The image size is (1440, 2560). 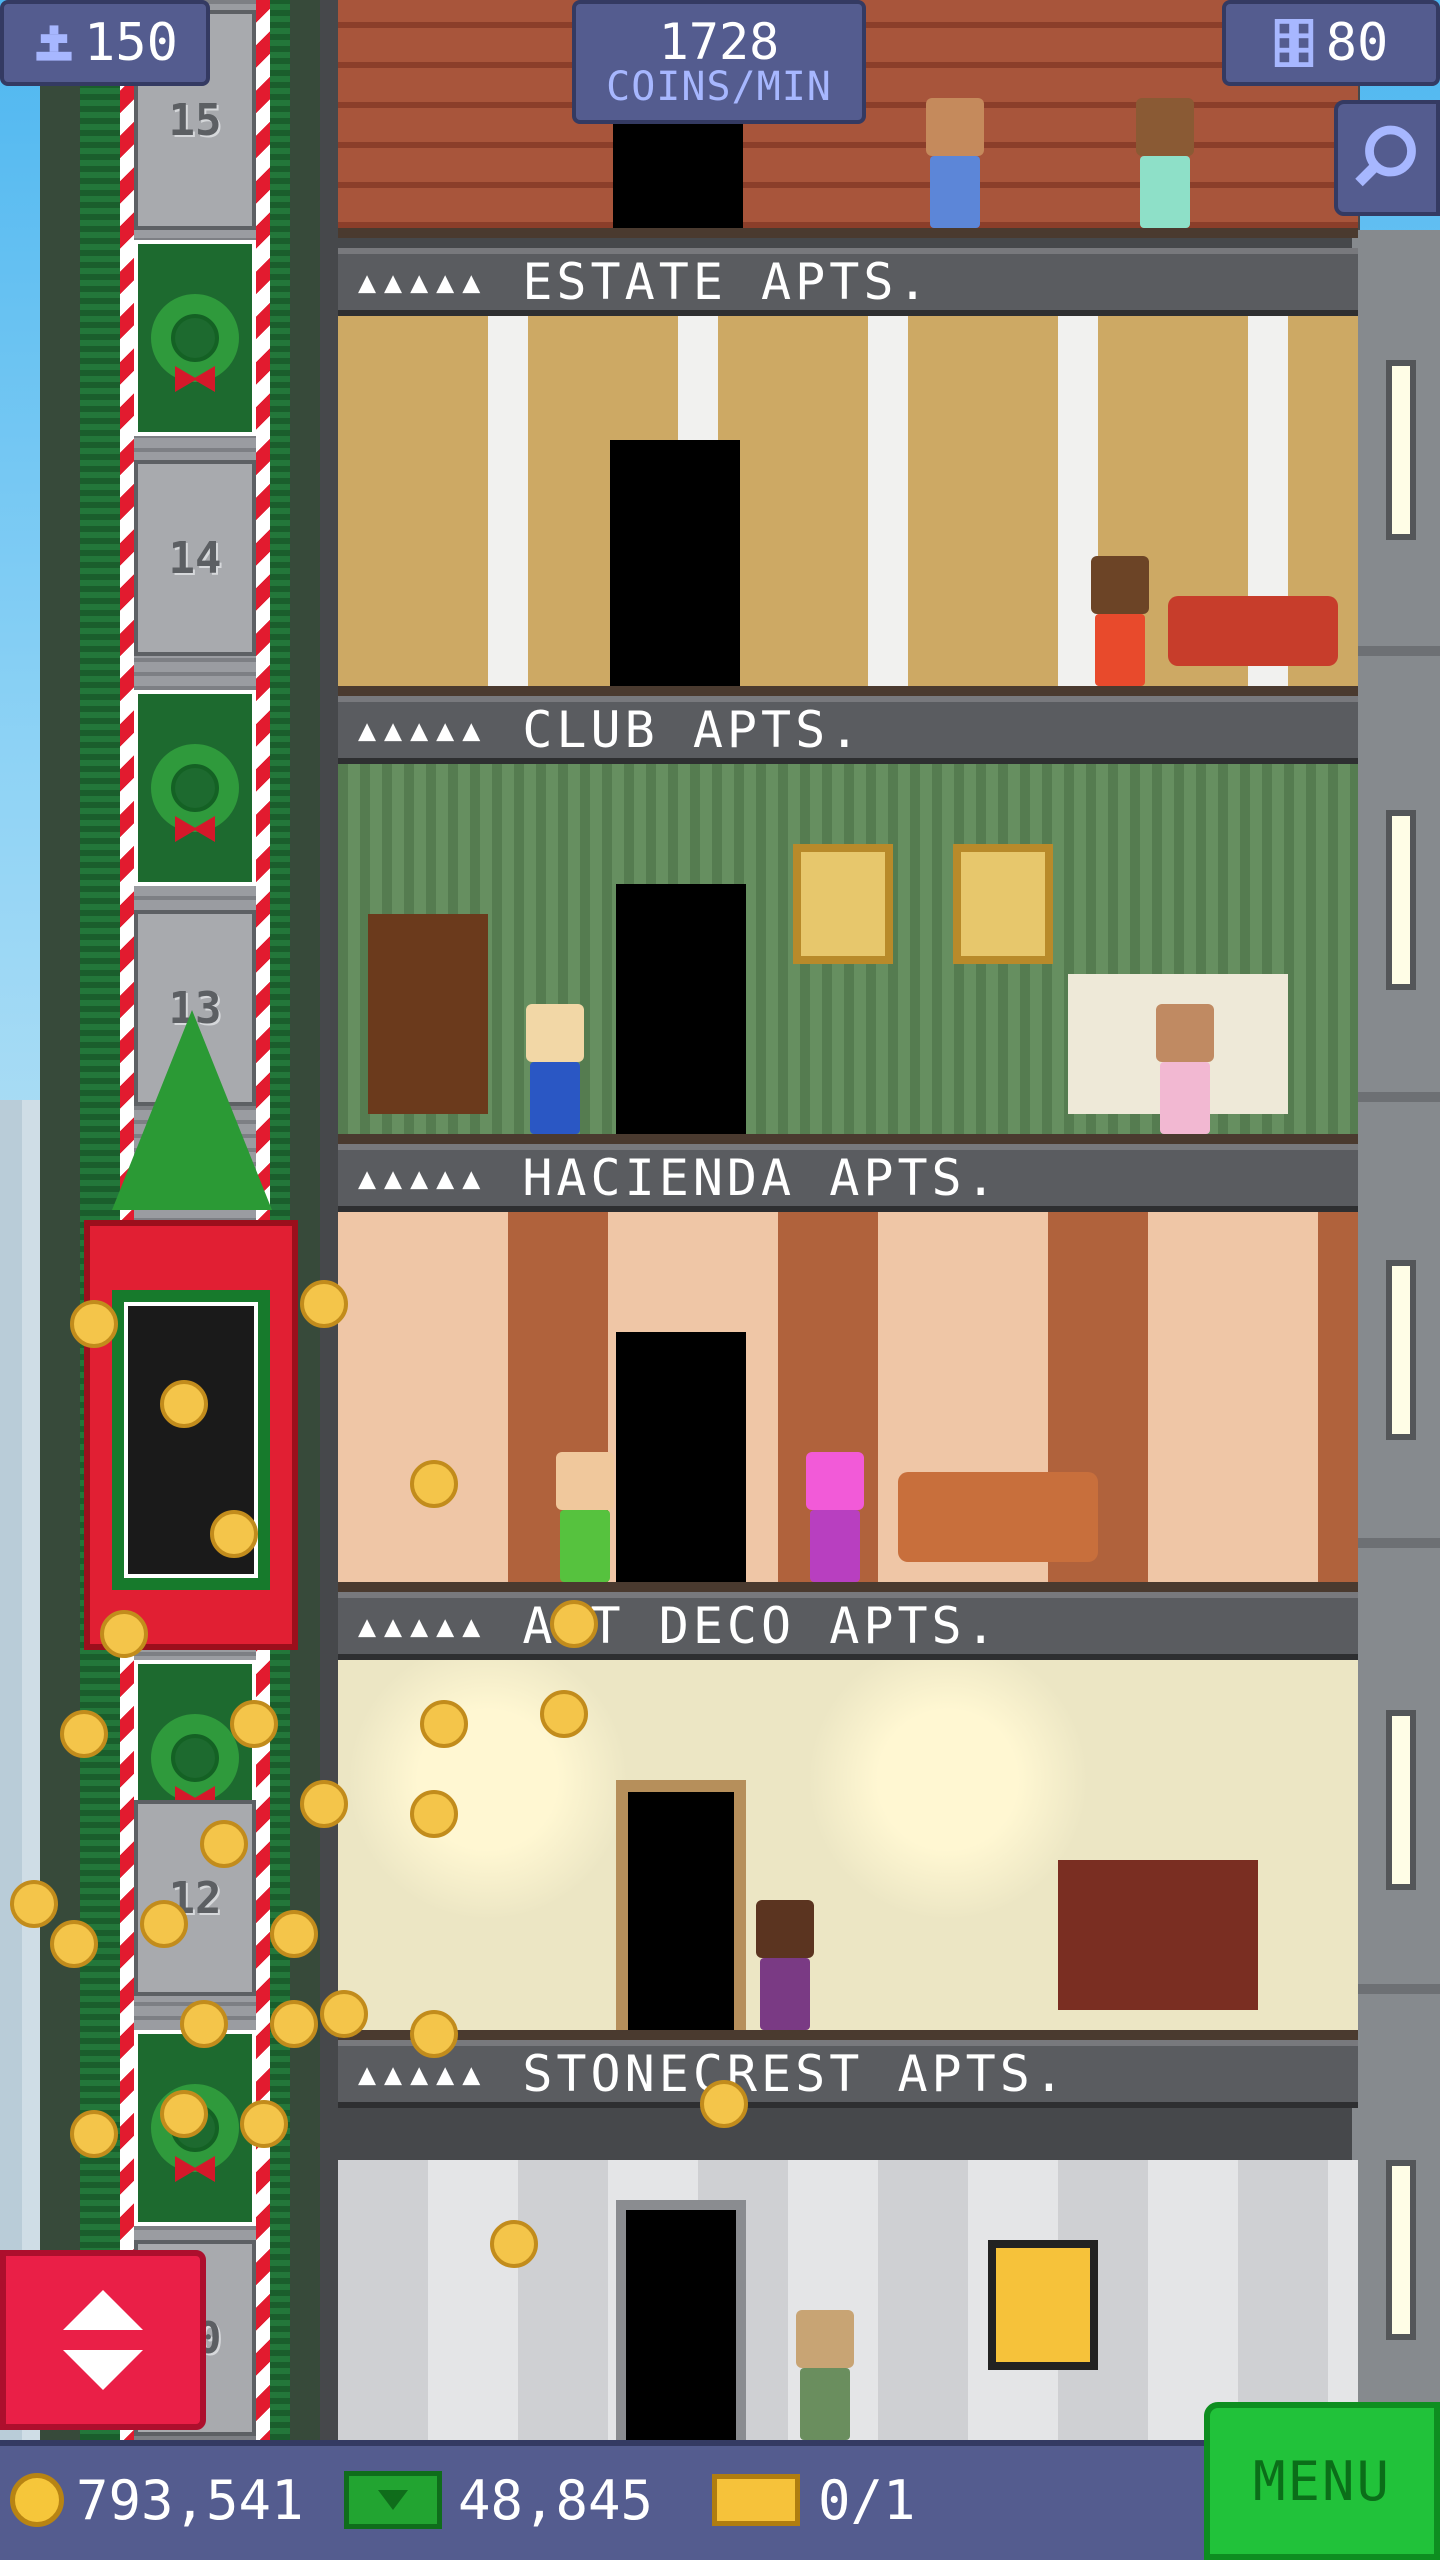 I want to click on floor-banner-stonecrest: ▲▲▲▲▲ STONECREST APTS., so click(x=848, y=2074).